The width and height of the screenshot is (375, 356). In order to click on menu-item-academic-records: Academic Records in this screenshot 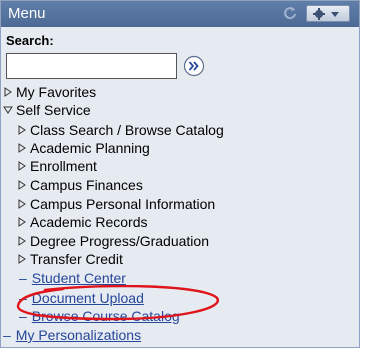, I will do `click(82, 222)`.